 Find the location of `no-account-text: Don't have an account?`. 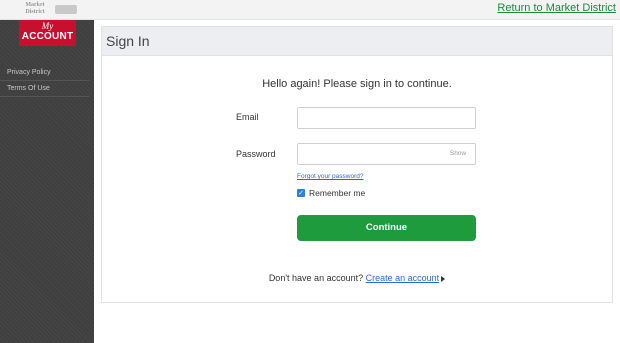

no-account-text: Don't have an account? is located at coordinates (316, 278).